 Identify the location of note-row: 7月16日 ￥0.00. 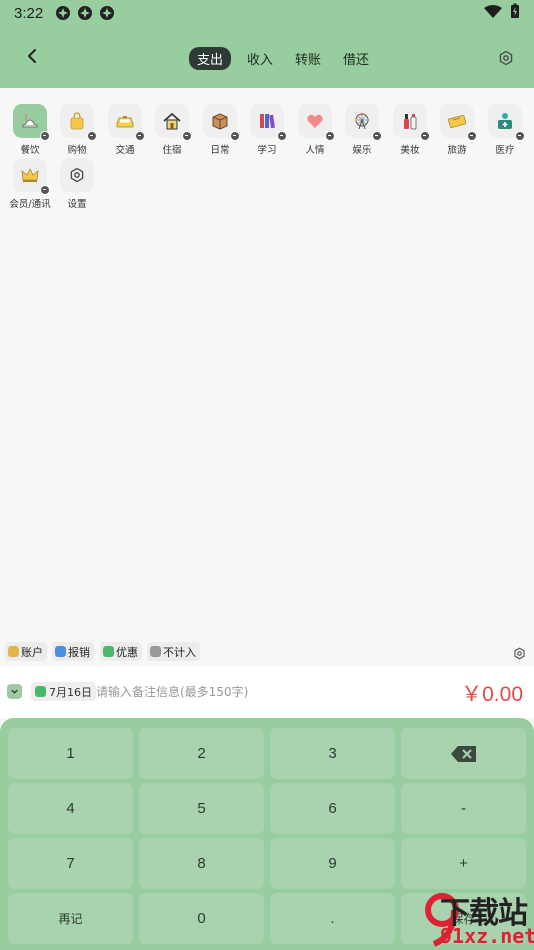
(267, 692).